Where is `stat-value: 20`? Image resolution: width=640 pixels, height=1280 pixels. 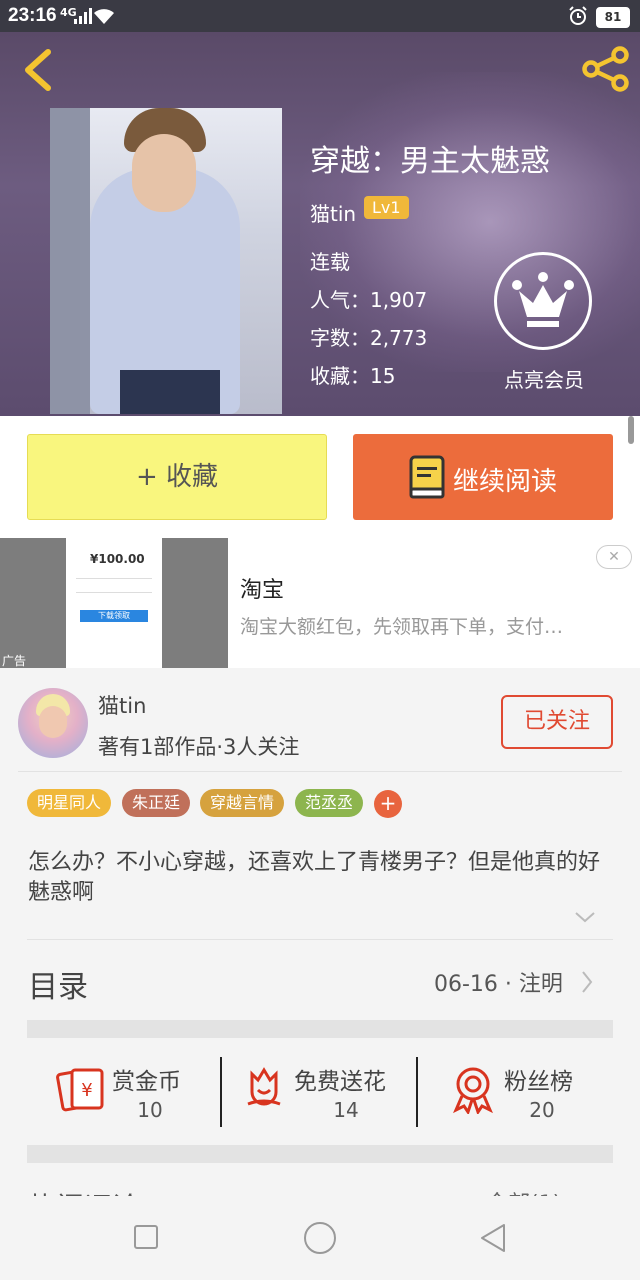 stat-value: 20 is located at coordinates (542, 1110).